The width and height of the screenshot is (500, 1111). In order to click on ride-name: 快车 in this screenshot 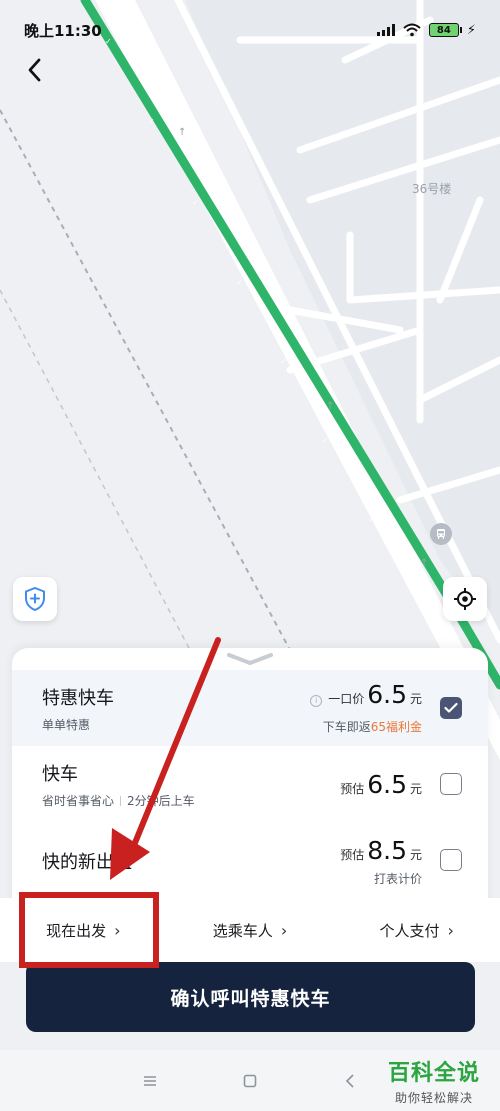, I will do `click(60, 774)`.